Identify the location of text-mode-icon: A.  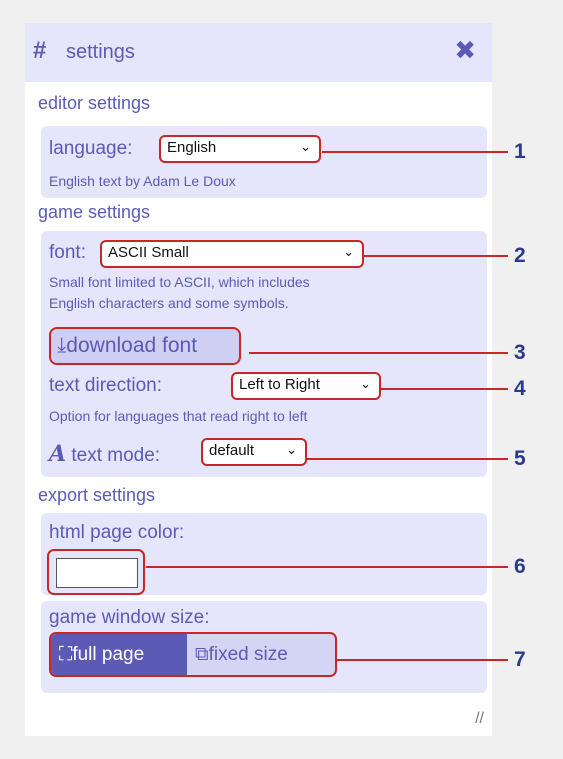
(58, 454).